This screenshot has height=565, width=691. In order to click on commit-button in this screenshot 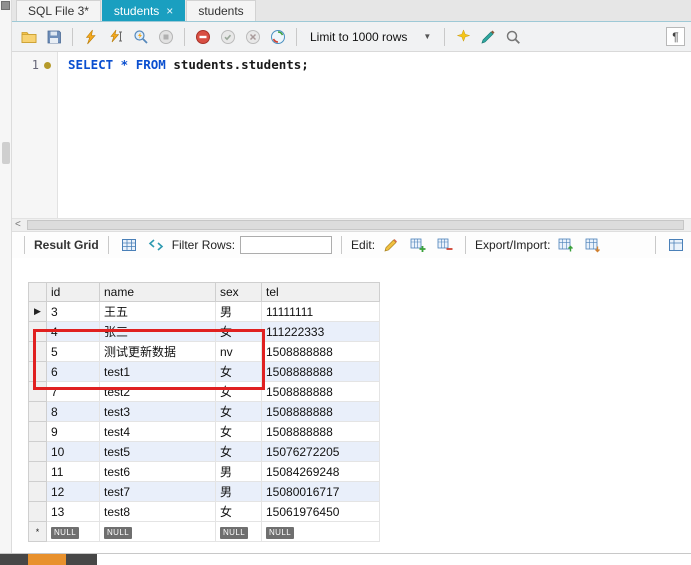, I will do `click(228, 37)`.